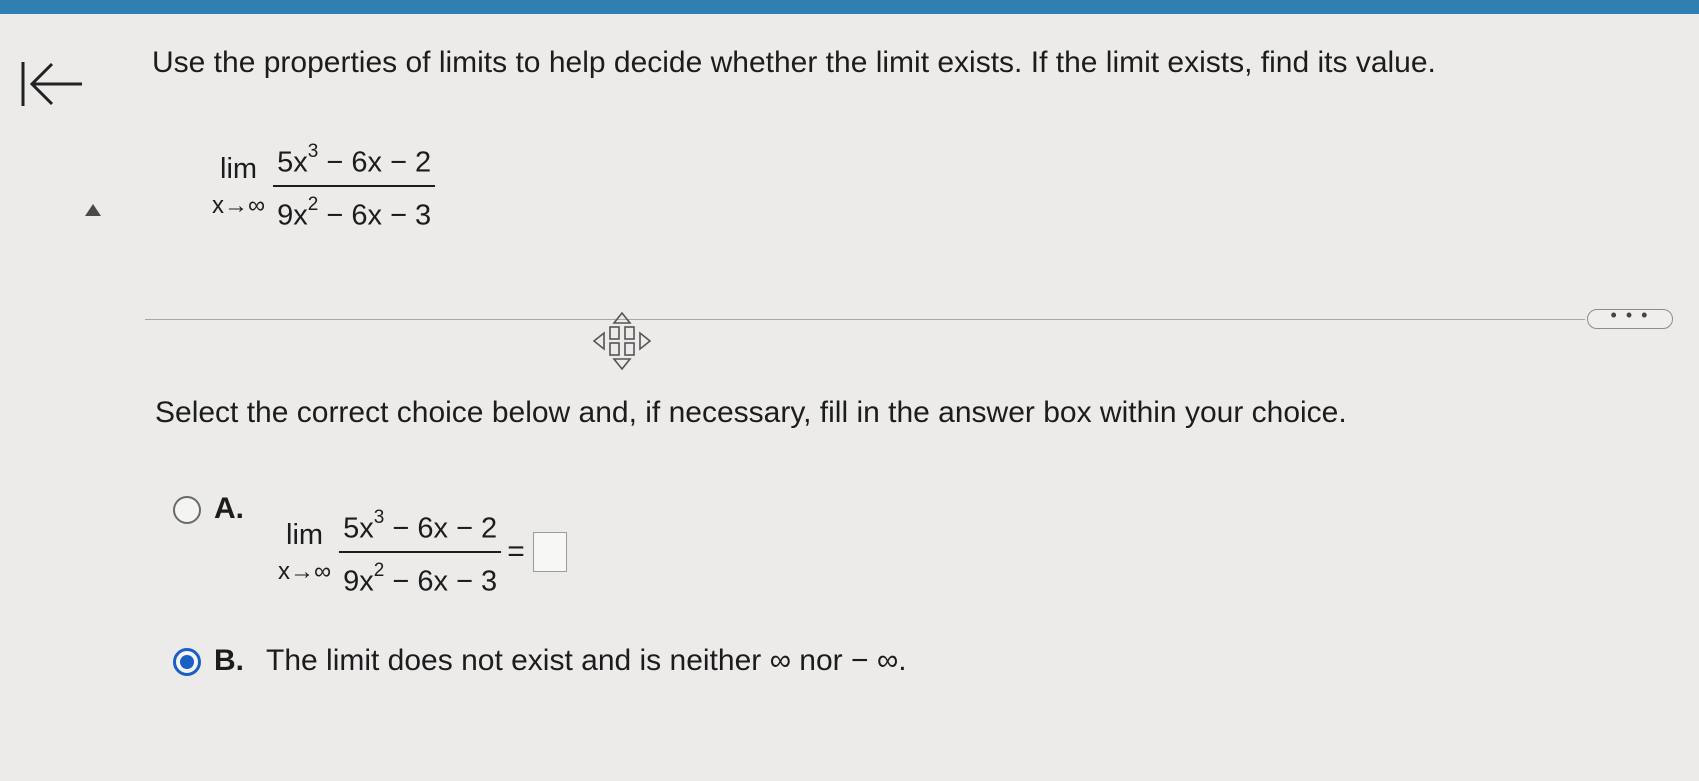 The width and height of the screenshot is (1699, 781). What do you see at coordinates (93, 210) in the screenshot?
I see `collapse-triangle-icon` at bounding box center [93, 210].